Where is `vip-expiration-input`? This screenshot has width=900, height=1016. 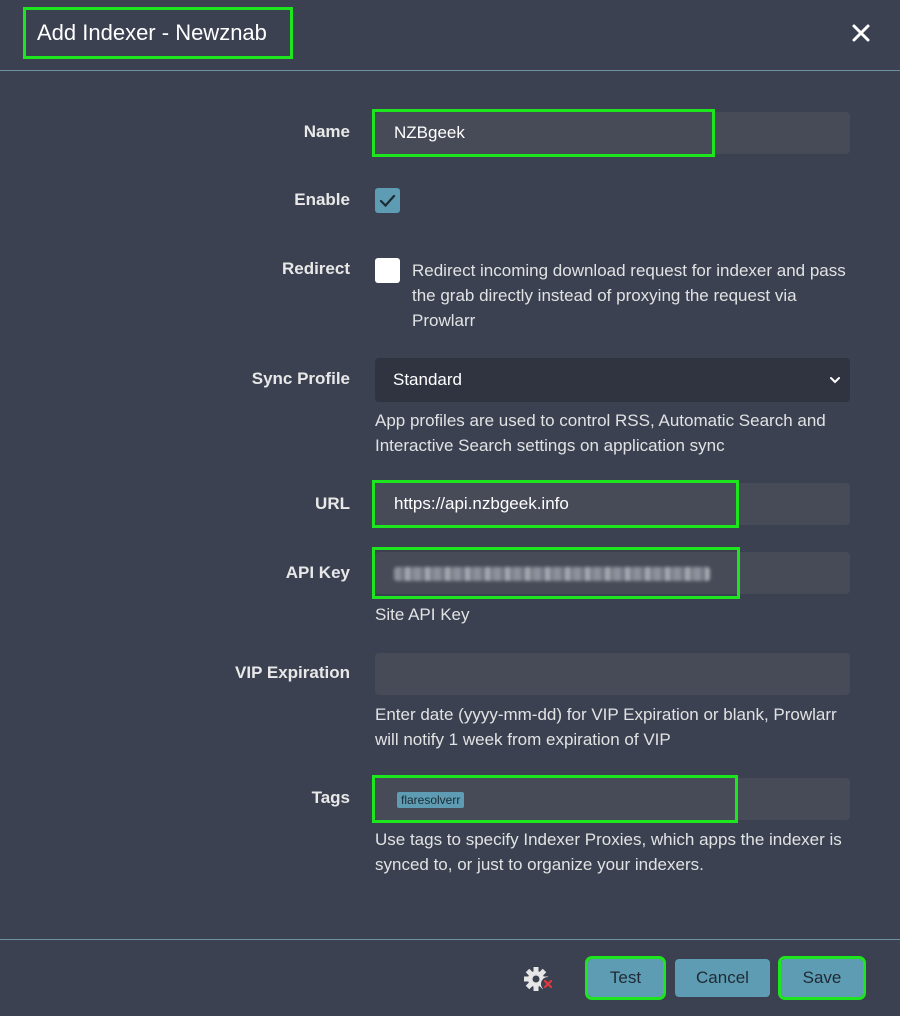
vip-expiration-input is located at coordinates (612, 674).